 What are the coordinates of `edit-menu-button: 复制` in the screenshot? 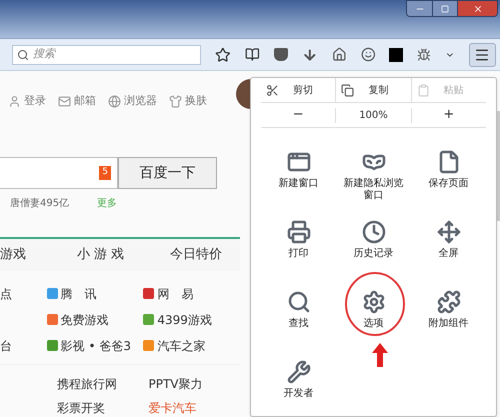 It's located at (373, 90).